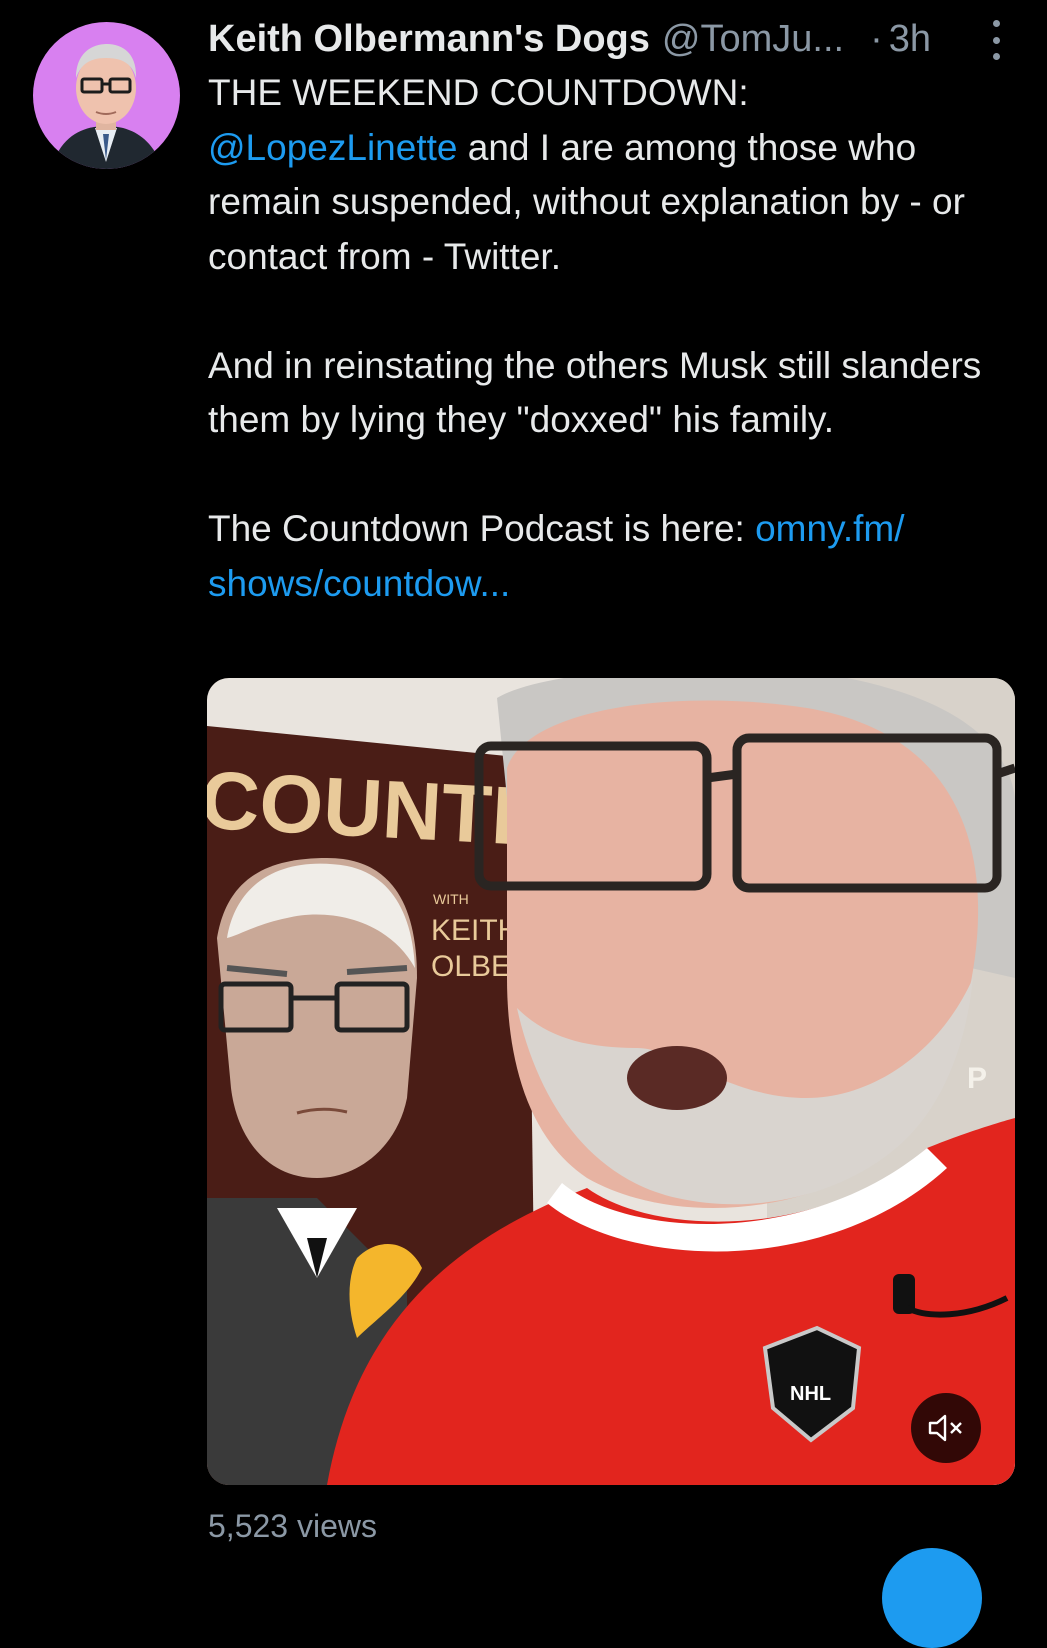  I want to click on poster-with: WITH, so click(451, 899).